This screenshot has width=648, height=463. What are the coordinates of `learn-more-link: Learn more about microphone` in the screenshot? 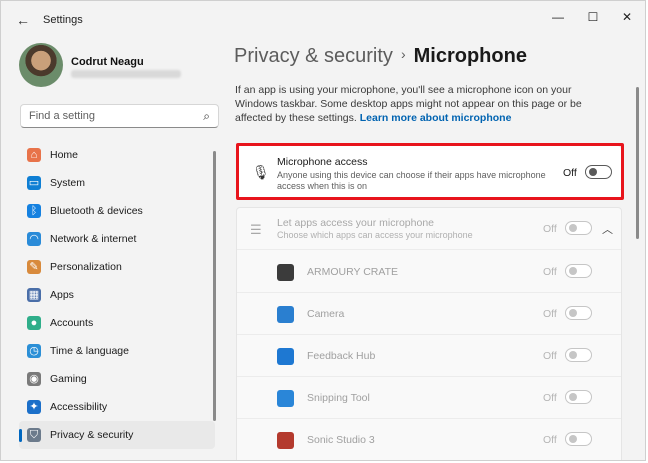 It's located at (436, 118).